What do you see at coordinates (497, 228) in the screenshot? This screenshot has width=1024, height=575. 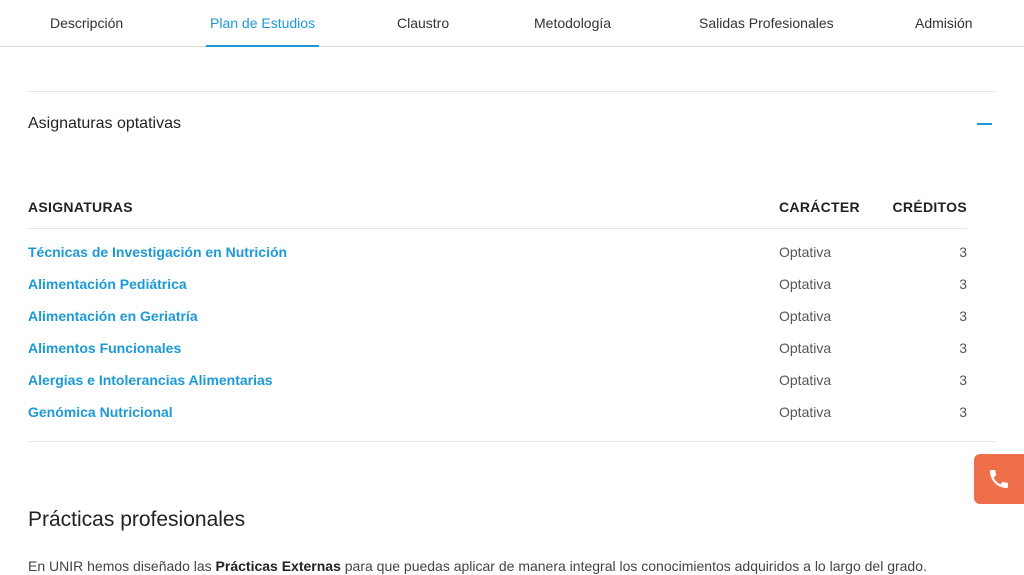 I see `table-header-divider` at bounding box center [497, 228].